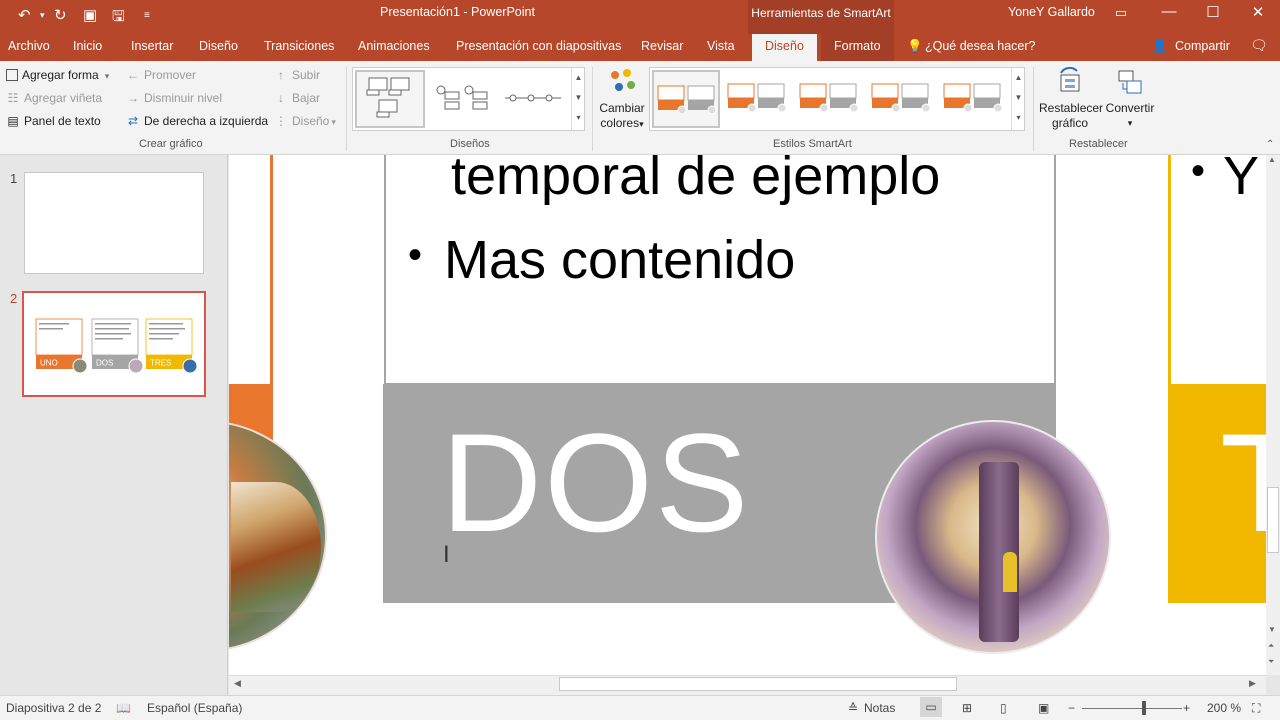 The height and width of the screenshot is (720, 1280). Describe the element at coordinates (114, 344) in the screenshot. I see `slide-thumbnail-2: UNO DOS TRES` at that location.